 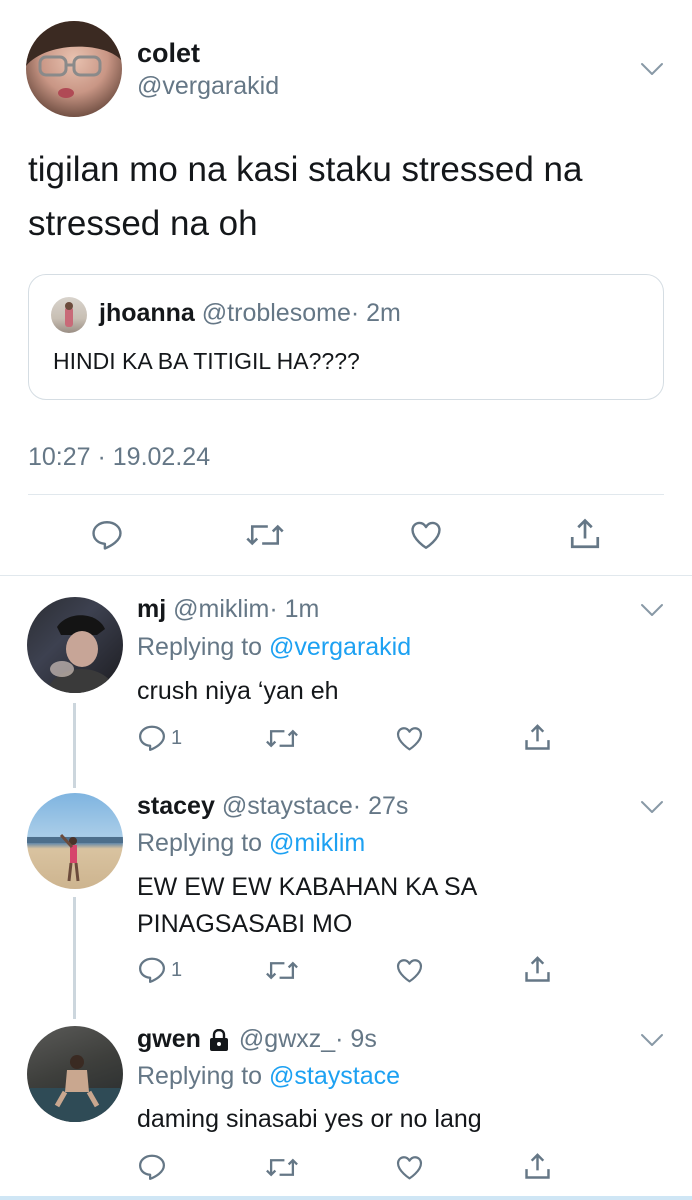 What do you see at coordinates (307, 887) in the screenshot?
I see `reply-text-line-1: EW EW EW KABAHAN KA SA` at bounding box center [307, 887].